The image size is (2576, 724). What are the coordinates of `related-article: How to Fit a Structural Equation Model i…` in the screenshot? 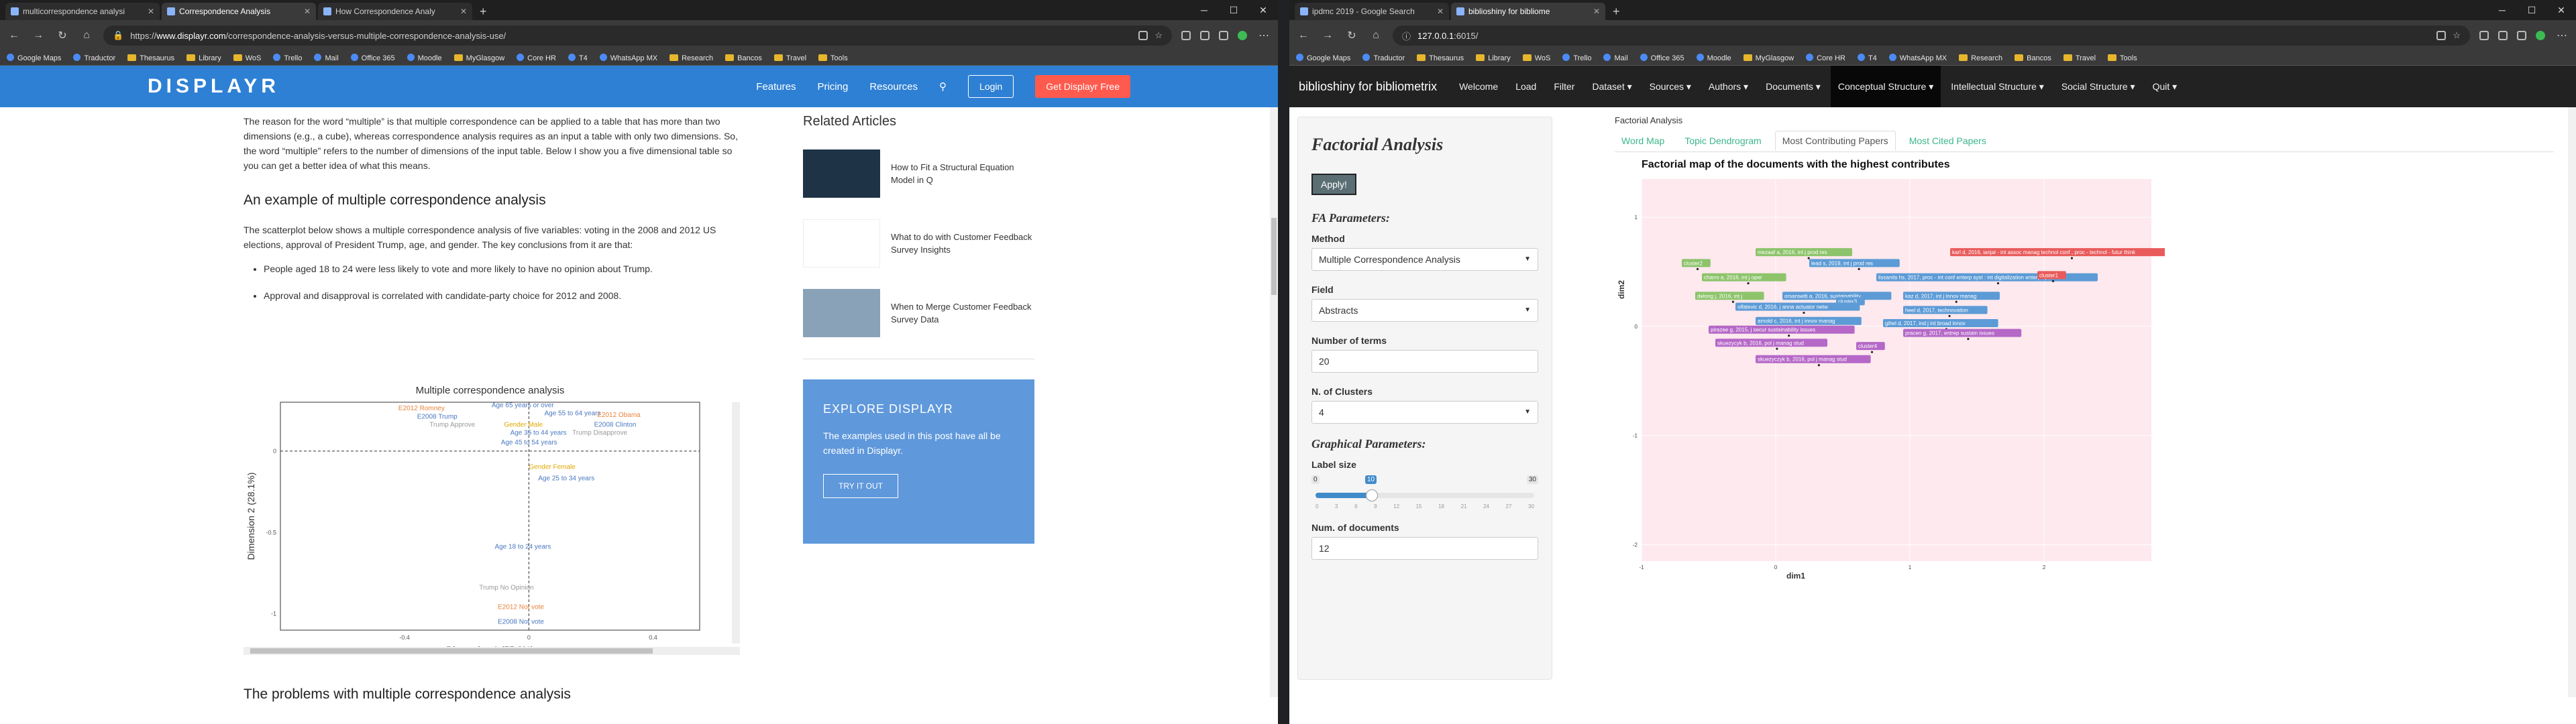 It's located at (918, 174).